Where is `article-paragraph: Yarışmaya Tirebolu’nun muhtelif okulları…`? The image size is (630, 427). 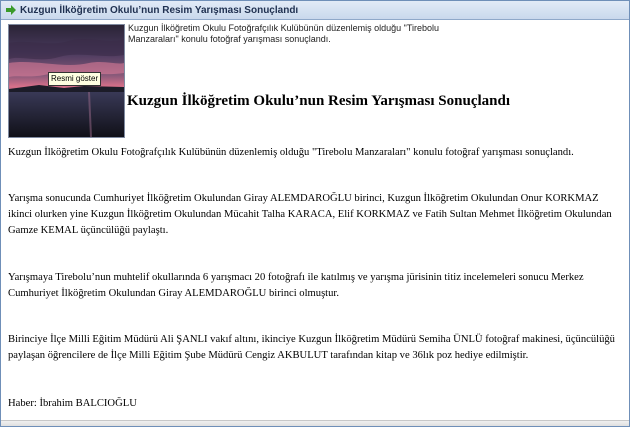 article-paragraph: Yarışmaya Tirebolu’nun muhtelif okulları… is located at coordinates (296, 285).